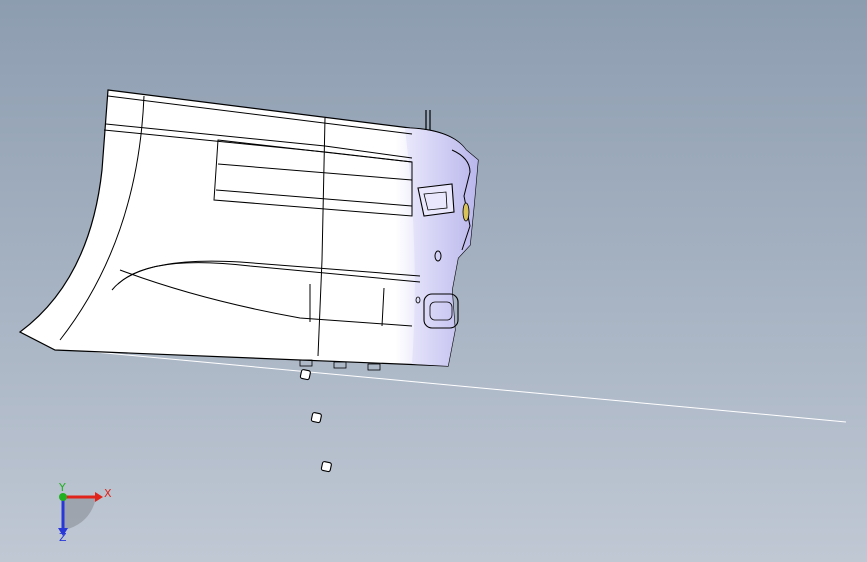 Image resolution: width=867 pixels, height=562 pixels. Describe the element at coordinates (80, 514) in the screenshot. I see `triad-shadow` at that location.